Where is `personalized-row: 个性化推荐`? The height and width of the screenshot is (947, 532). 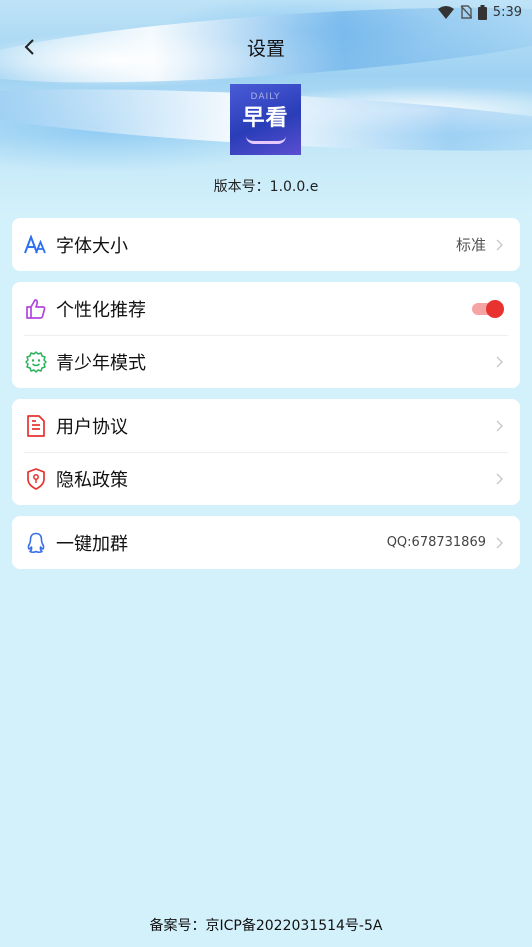 personalized-row: 个性化推荐 is located at coordinates (266, 308).